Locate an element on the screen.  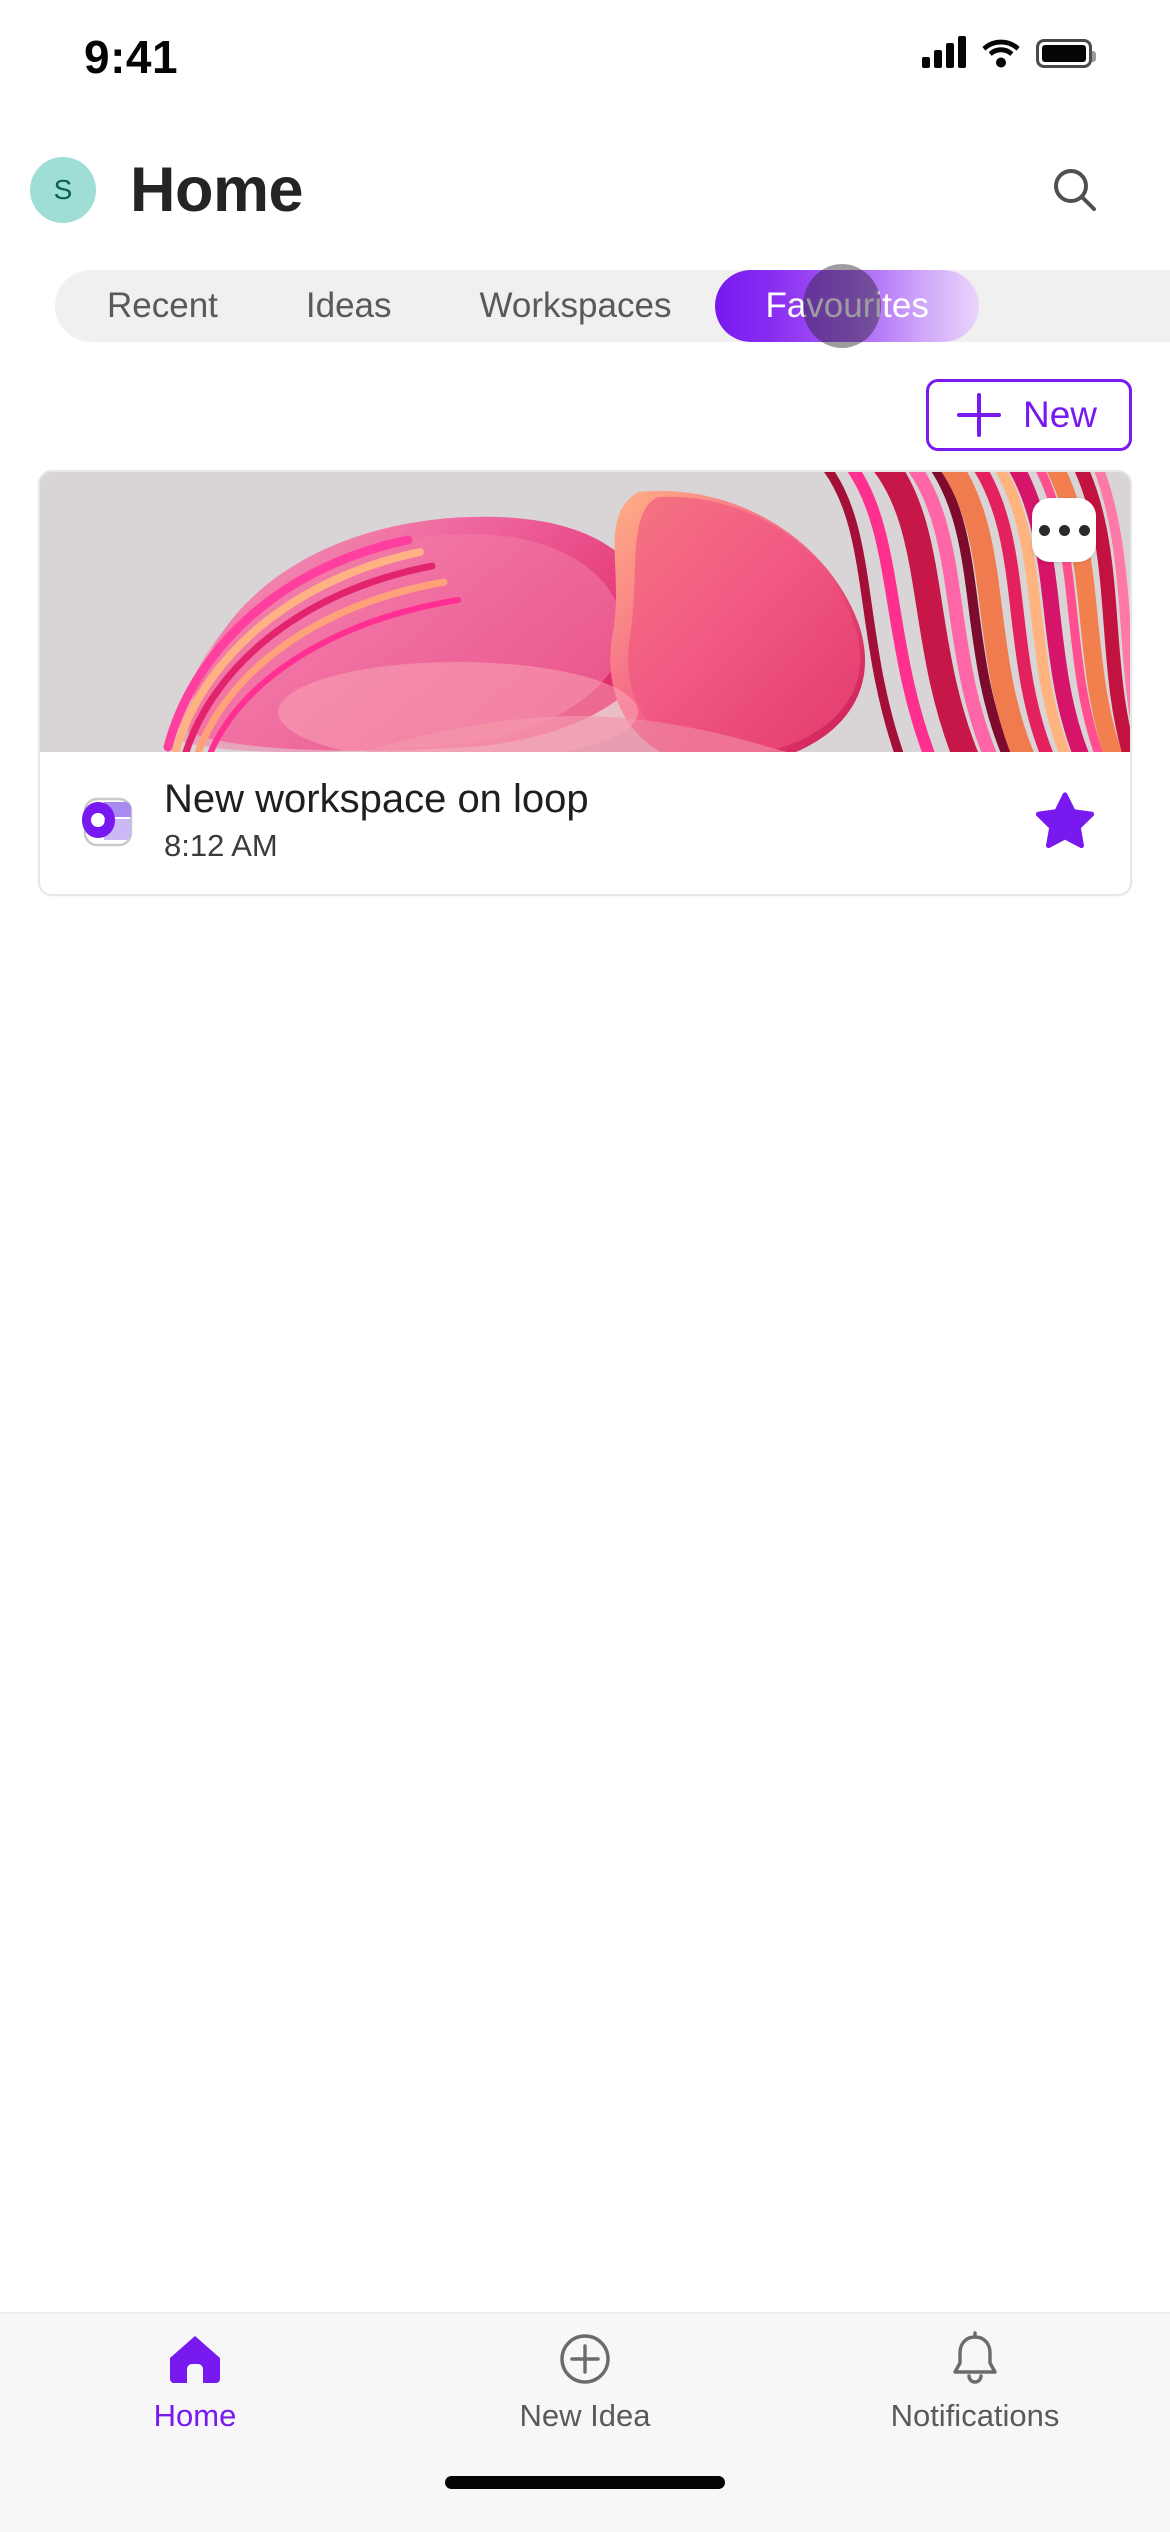
status-bar-indicators is located at coordinates (1009, 52).